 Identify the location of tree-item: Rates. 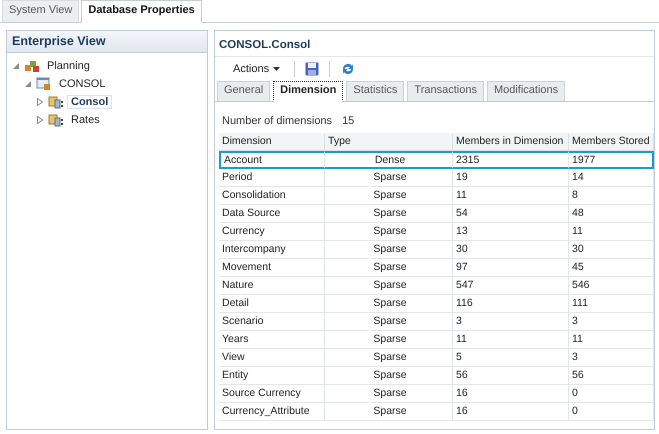
(85, 120).